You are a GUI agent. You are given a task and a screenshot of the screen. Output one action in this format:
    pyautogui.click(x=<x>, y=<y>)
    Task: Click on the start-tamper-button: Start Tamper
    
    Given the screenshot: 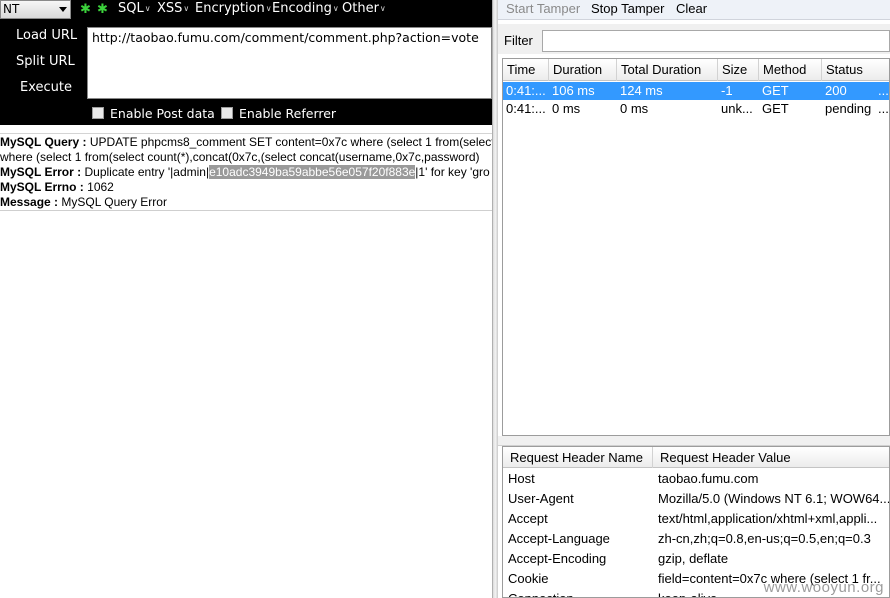 What is the action you would take?
    pyautogui.click(x=543, y=8)
    